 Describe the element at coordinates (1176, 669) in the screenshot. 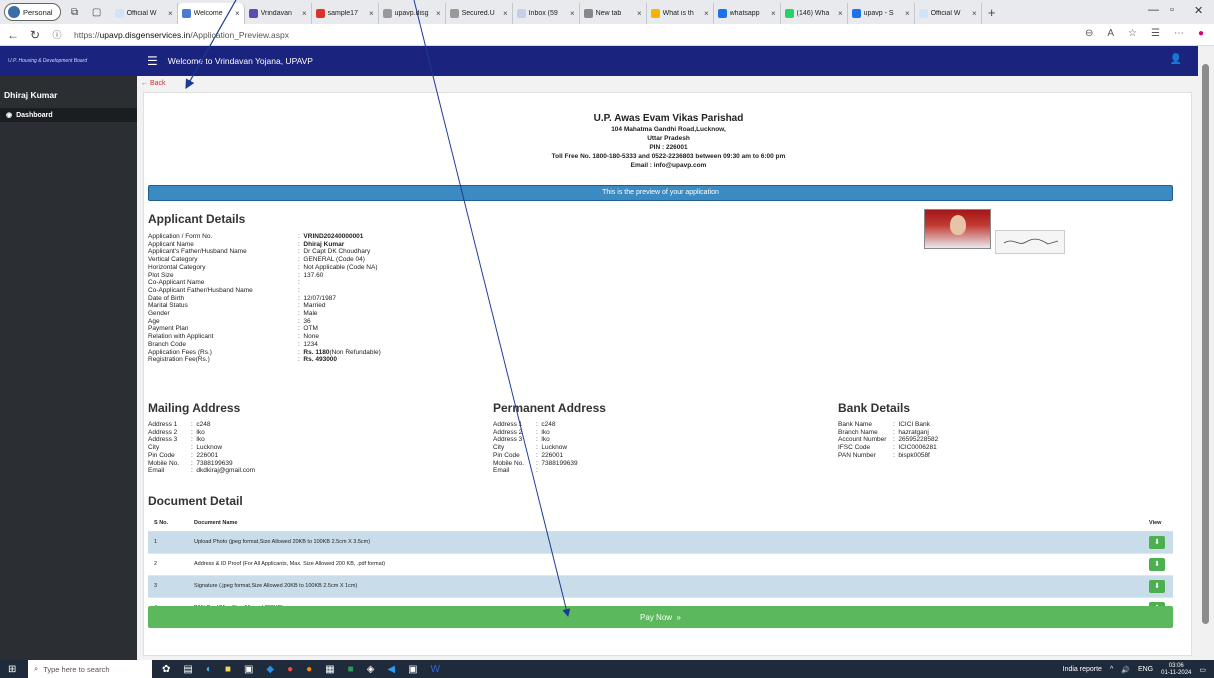

I see `clock: 03:06 01-11-2024` at that location.